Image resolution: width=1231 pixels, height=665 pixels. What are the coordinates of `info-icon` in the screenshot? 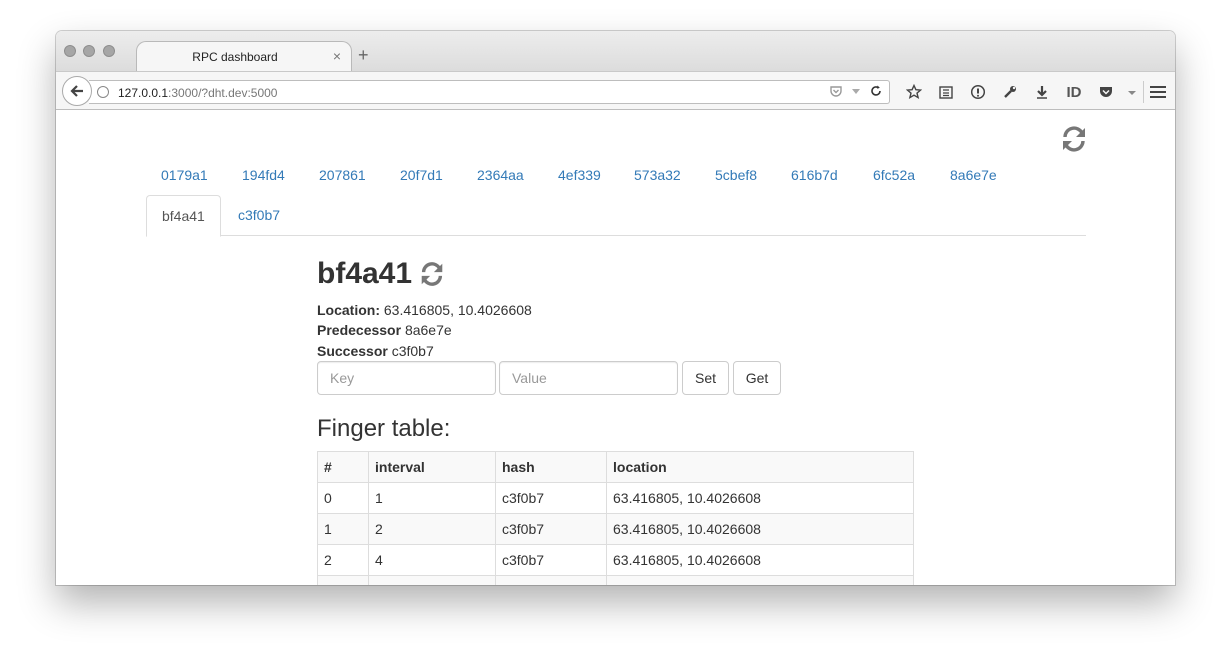 It's located at (978, 92).